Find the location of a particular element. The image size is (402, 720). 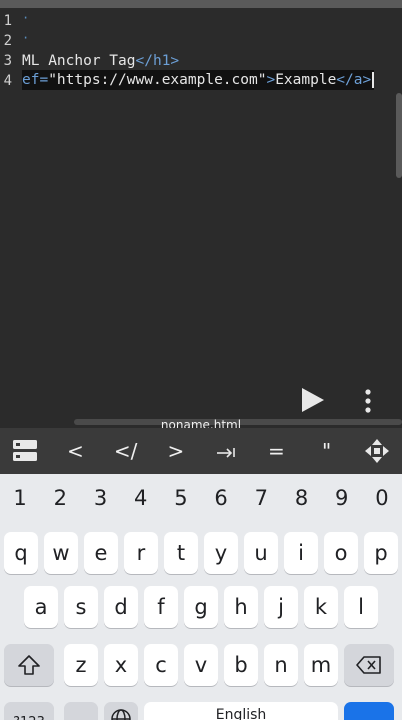

key-d: d is located at coordinates (121, 607).